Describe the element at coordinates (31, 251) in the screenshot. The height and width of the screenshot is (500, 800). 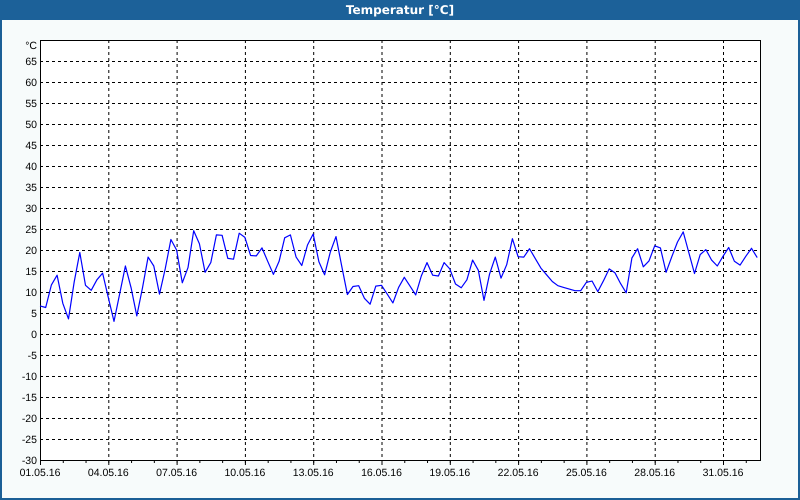
I see `y-tick-label: 20` at that location.